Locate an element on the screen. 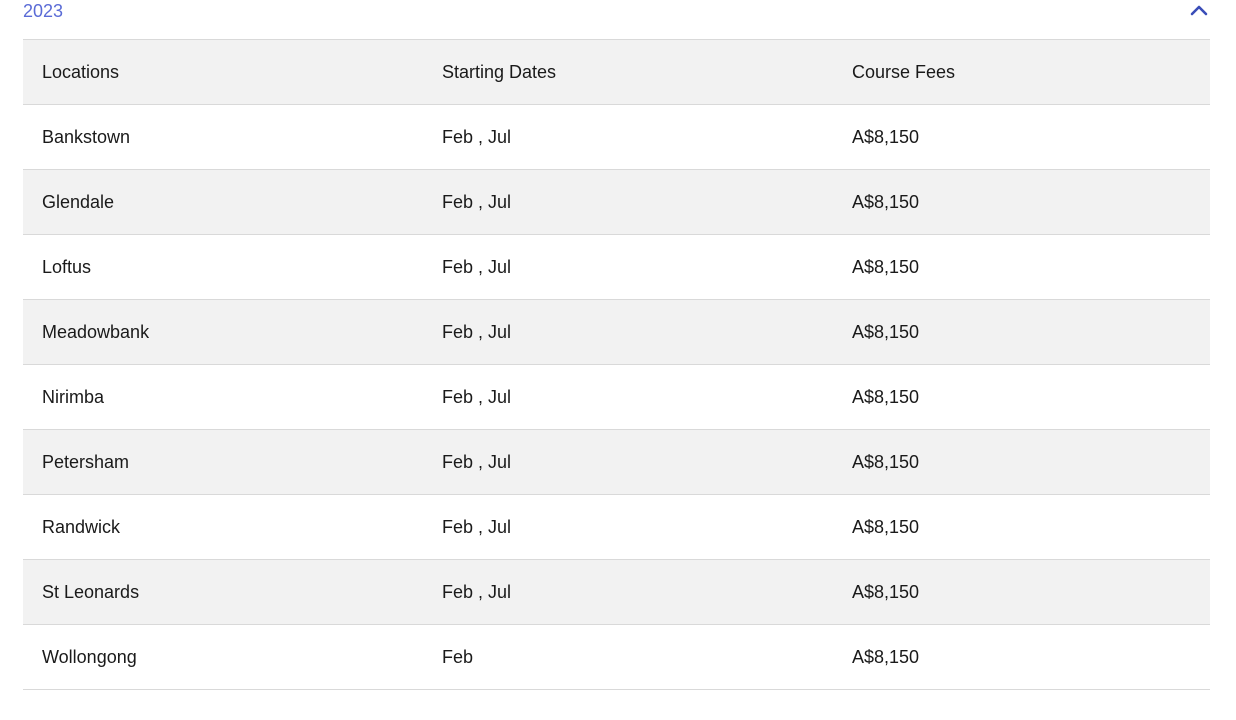 Image resolution: width=1236 pixels, height=720 pixels. location-cell: St Leonards is located at coordinates (91, 591).